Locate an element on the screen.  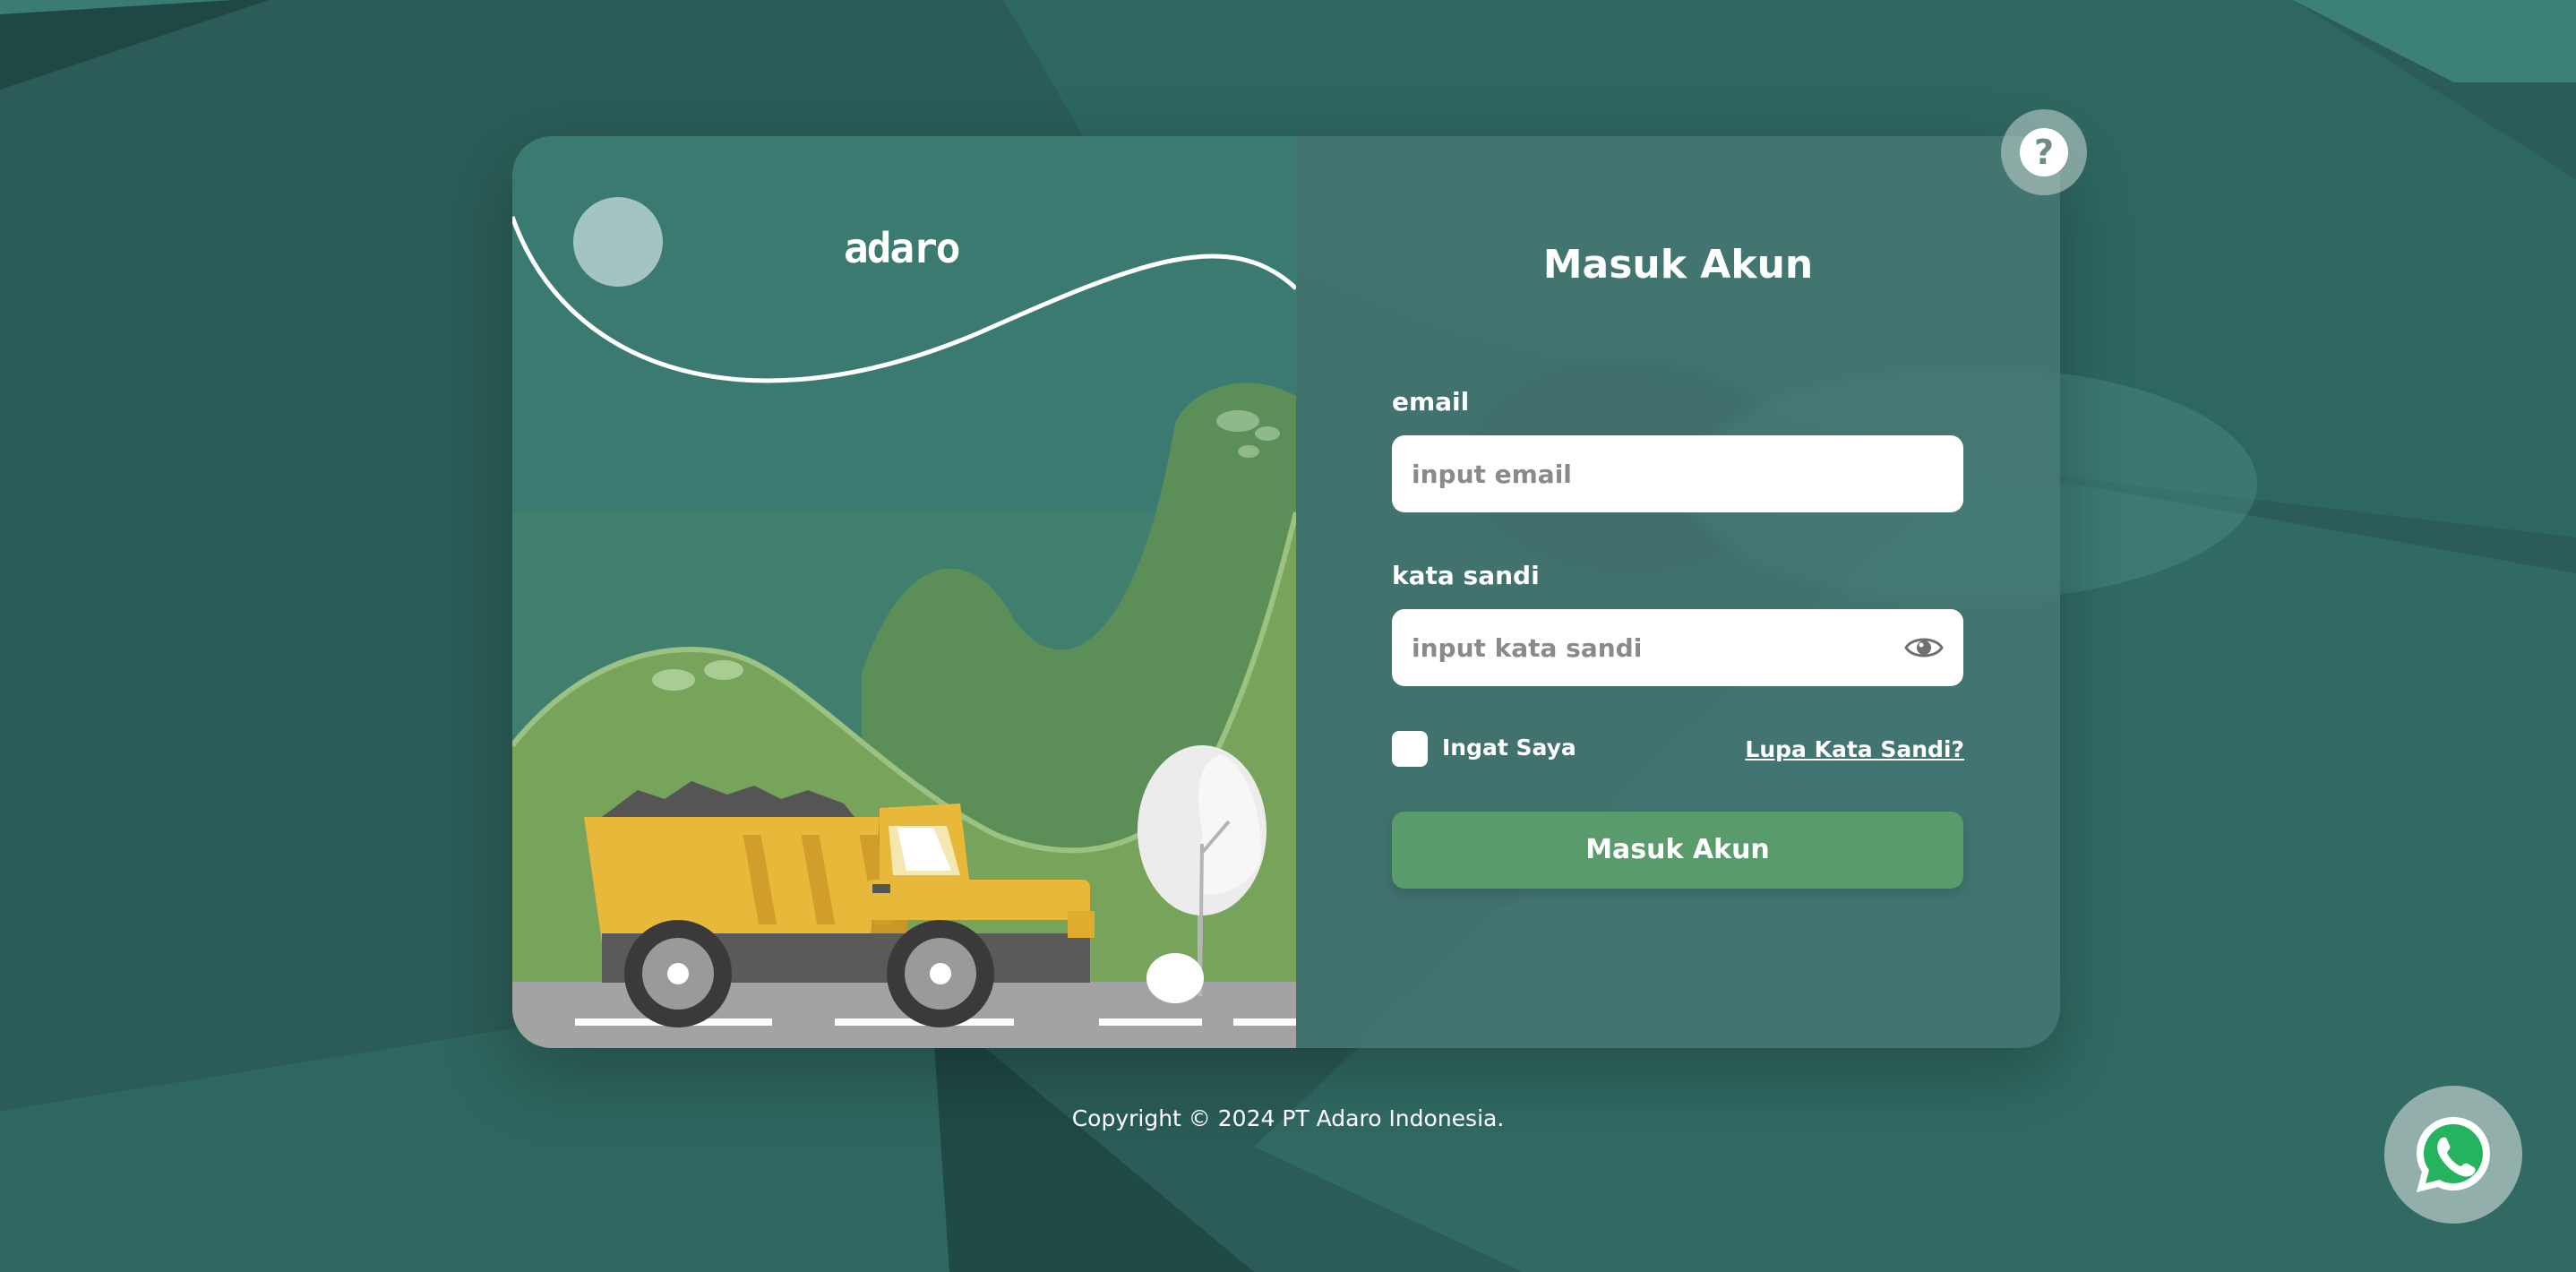
forgot-password-link: Lupa Kata Sandi? is located at coordinates (1854, 749).